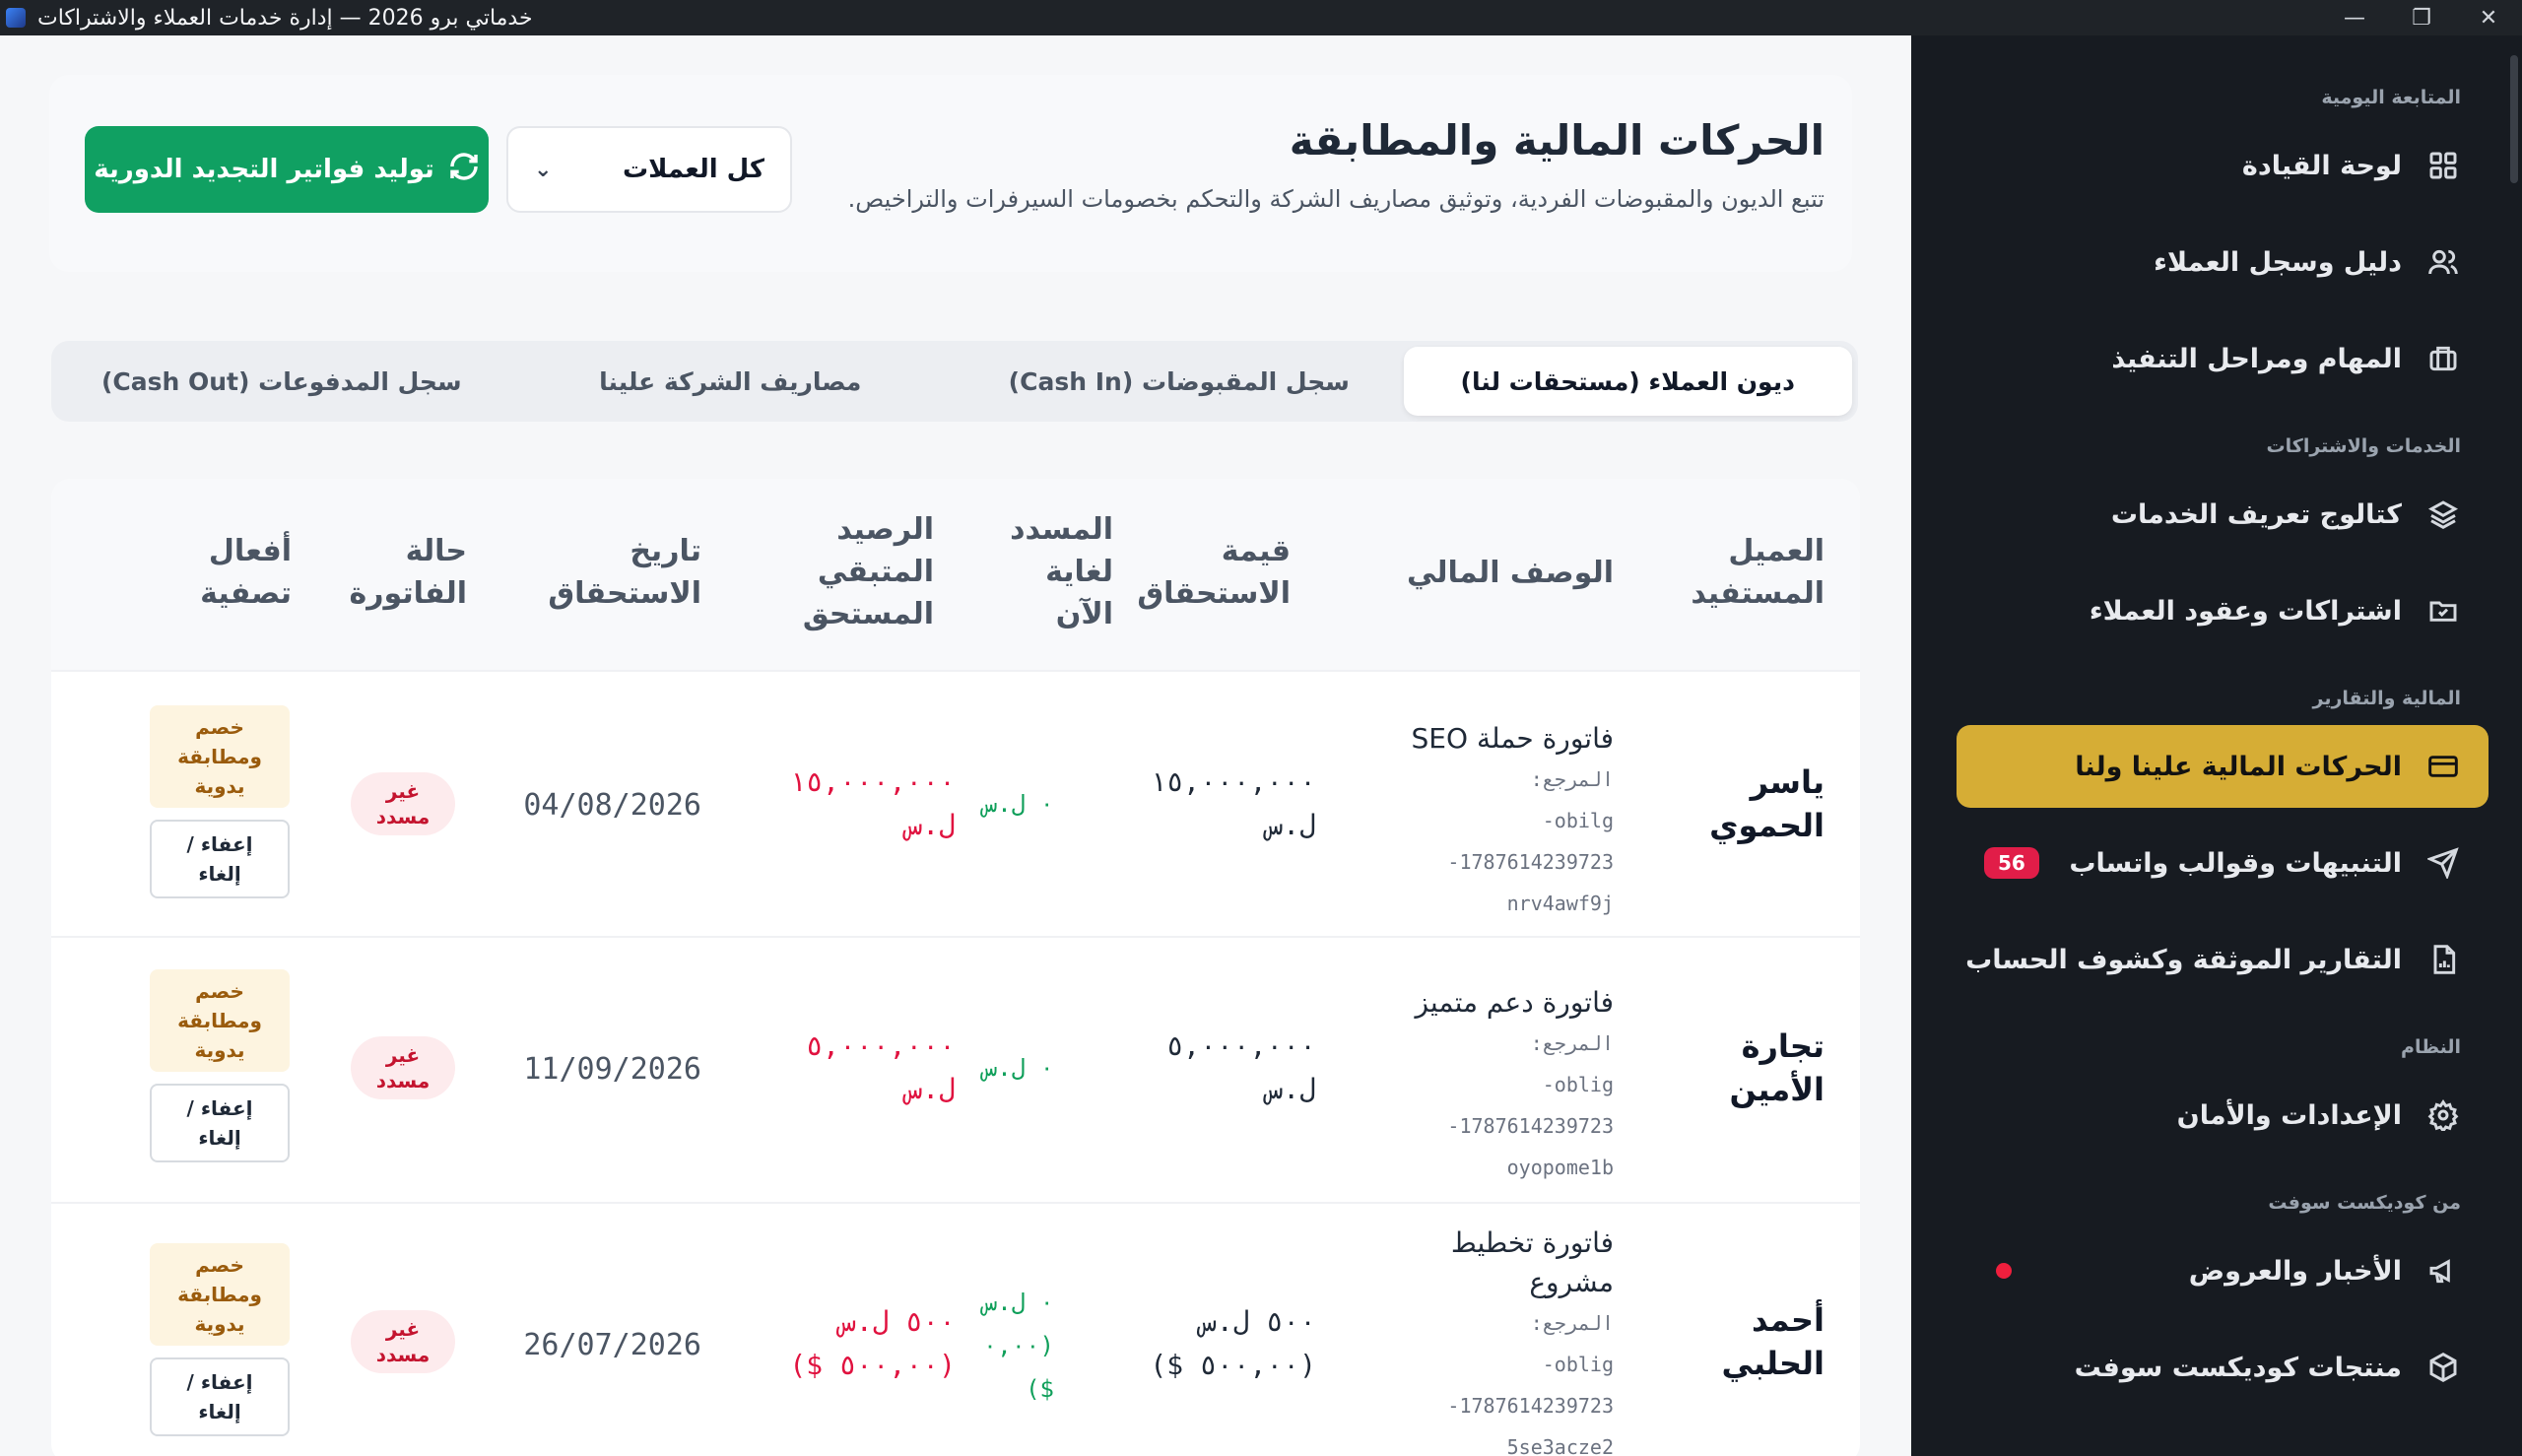 The width and height of the screenshot is (2522, 1456). I want to click on sidebar-item-label: لوحة القيادة, so click(2321, 165).